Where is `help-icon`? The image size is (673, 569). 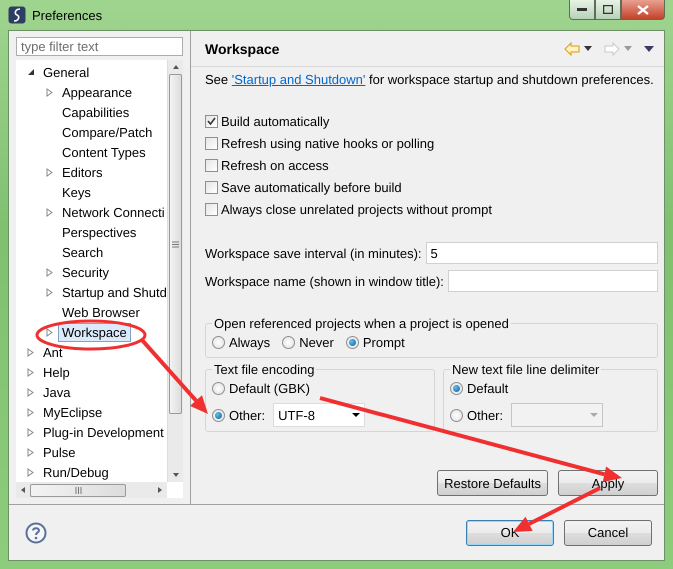 help-icon is located at coordinates (36, 533).